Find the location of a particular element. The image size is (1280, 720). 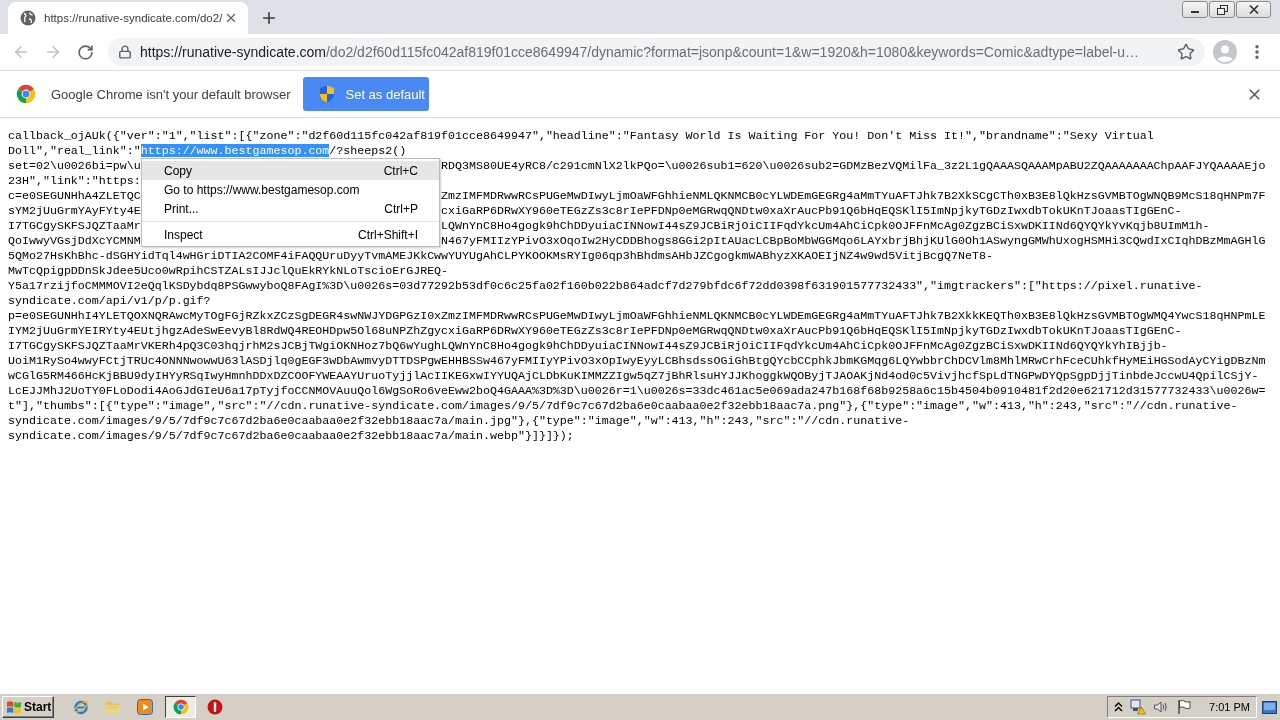

browser-tab: https://runative-syndicate.com/do2/ is located at coordinates (128, 18).